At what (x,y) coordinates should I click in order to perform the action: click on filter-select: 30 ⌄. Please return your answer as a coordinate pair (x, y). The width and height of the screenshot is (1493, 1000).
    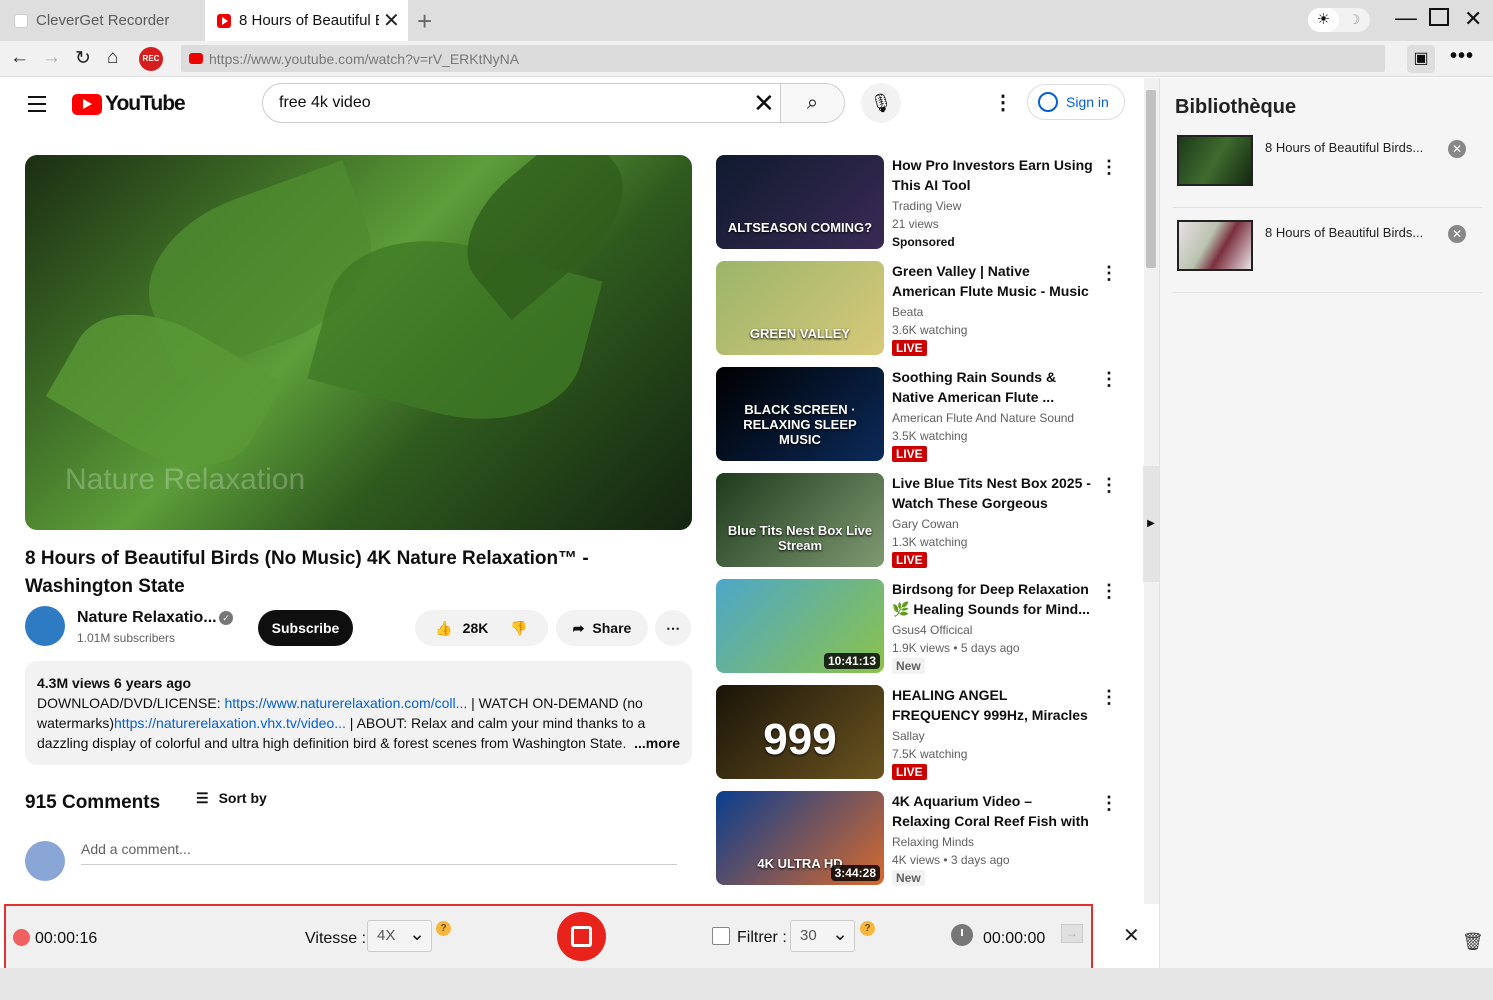
    Looking at the image, I should click on (822, 936).